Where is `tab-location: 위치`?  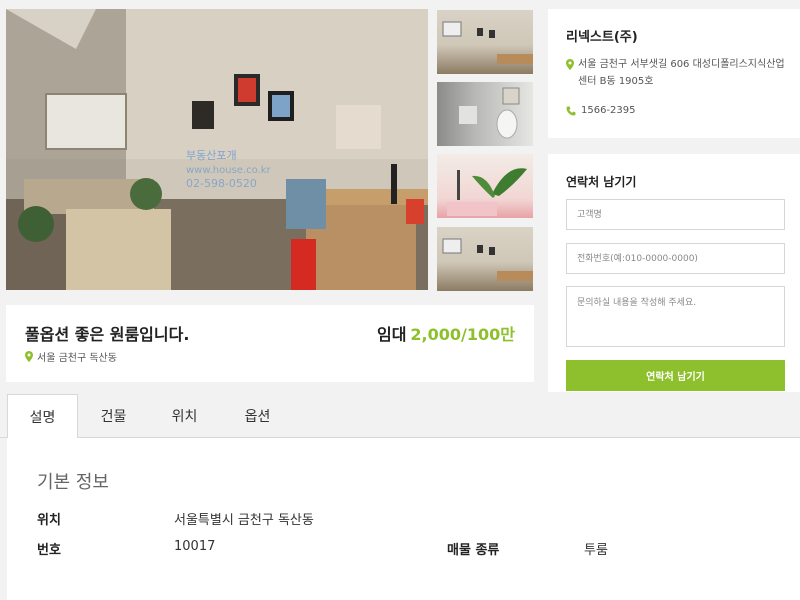 tab-location: 위치 is located at coordinates (184, 416).